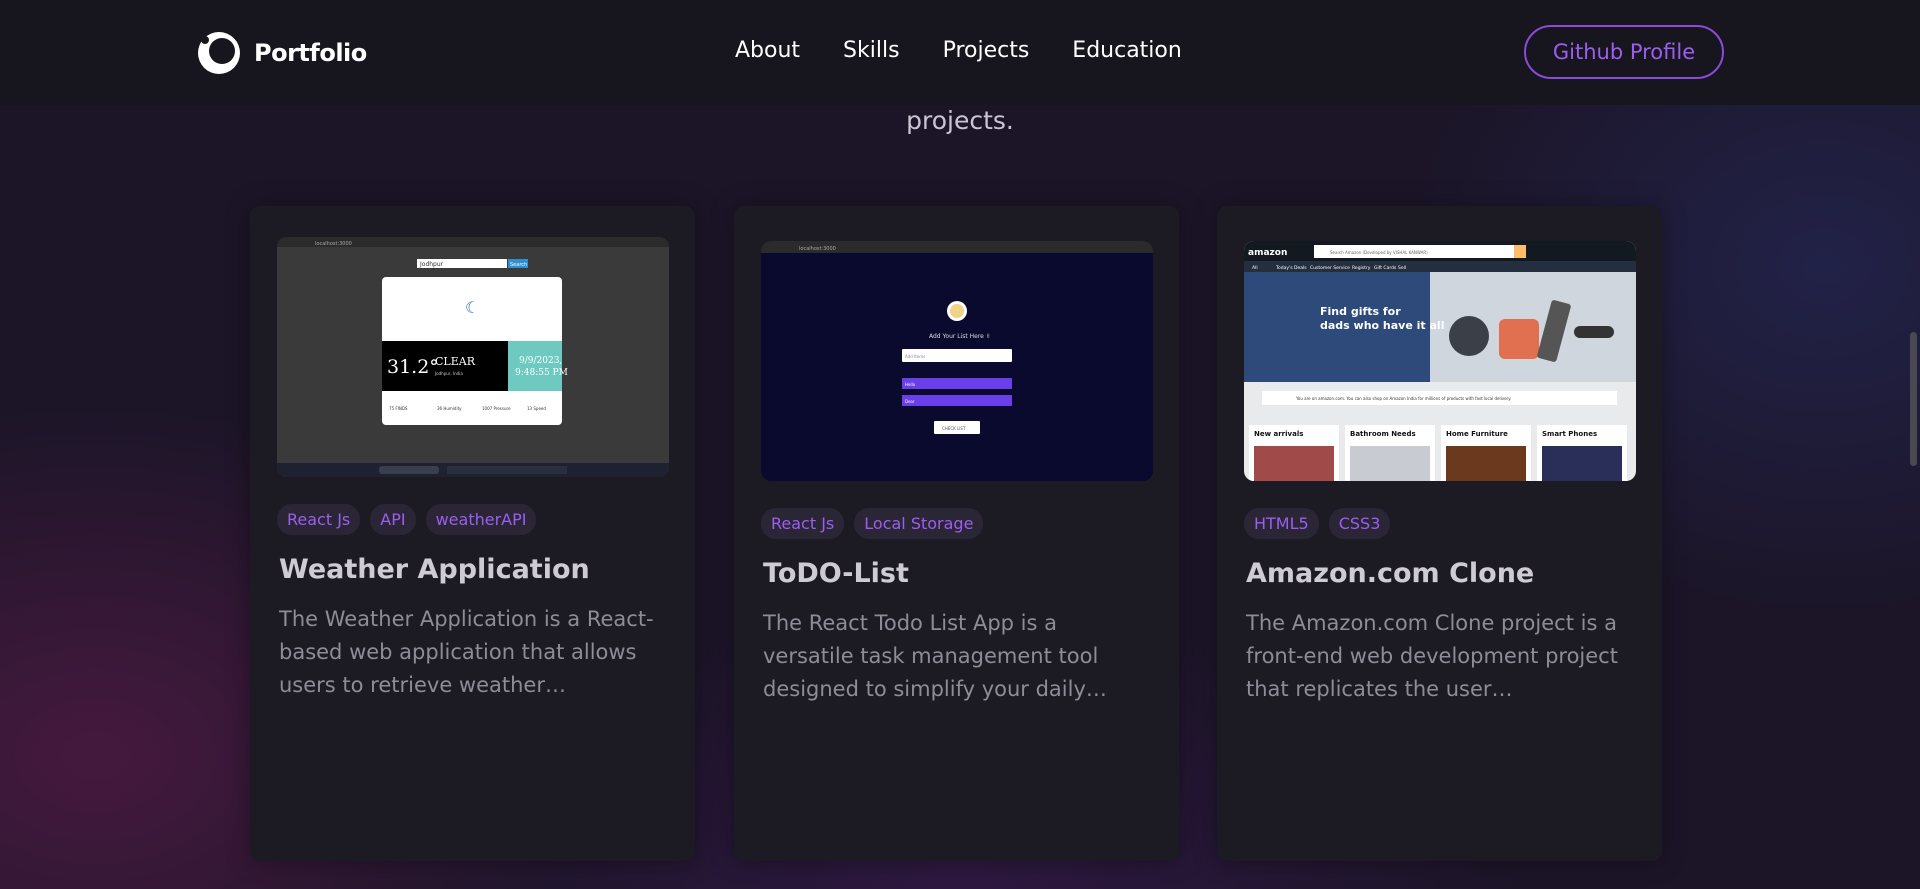  What do you see at coordinates (481, 519) in the screenshot?
I see `tag: weatherAPI` at bounding box center [481, 519].